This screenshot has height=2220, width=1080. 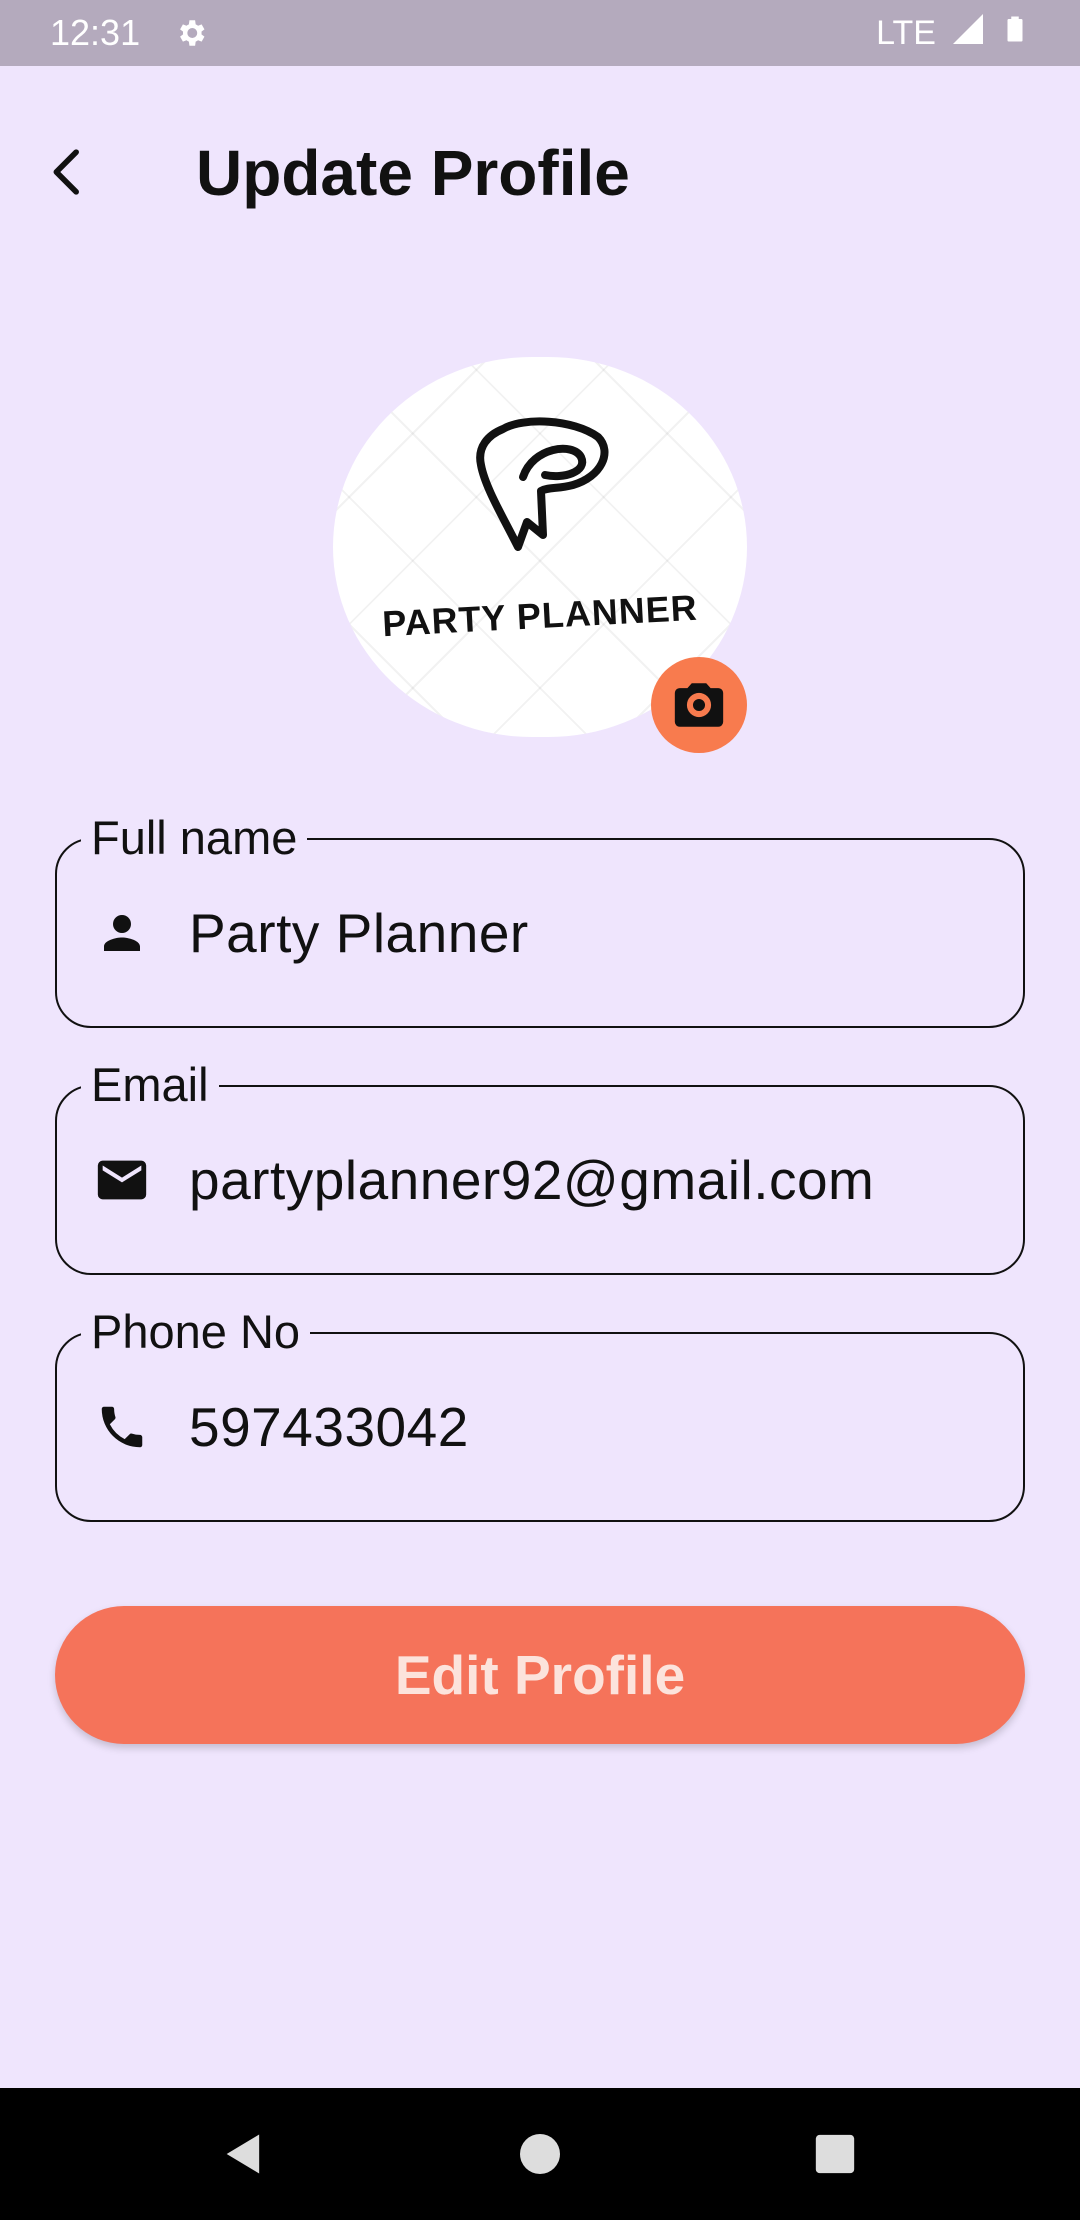 I want to click on status-bar: 12:31 LTE, so click(x=540, y=33).